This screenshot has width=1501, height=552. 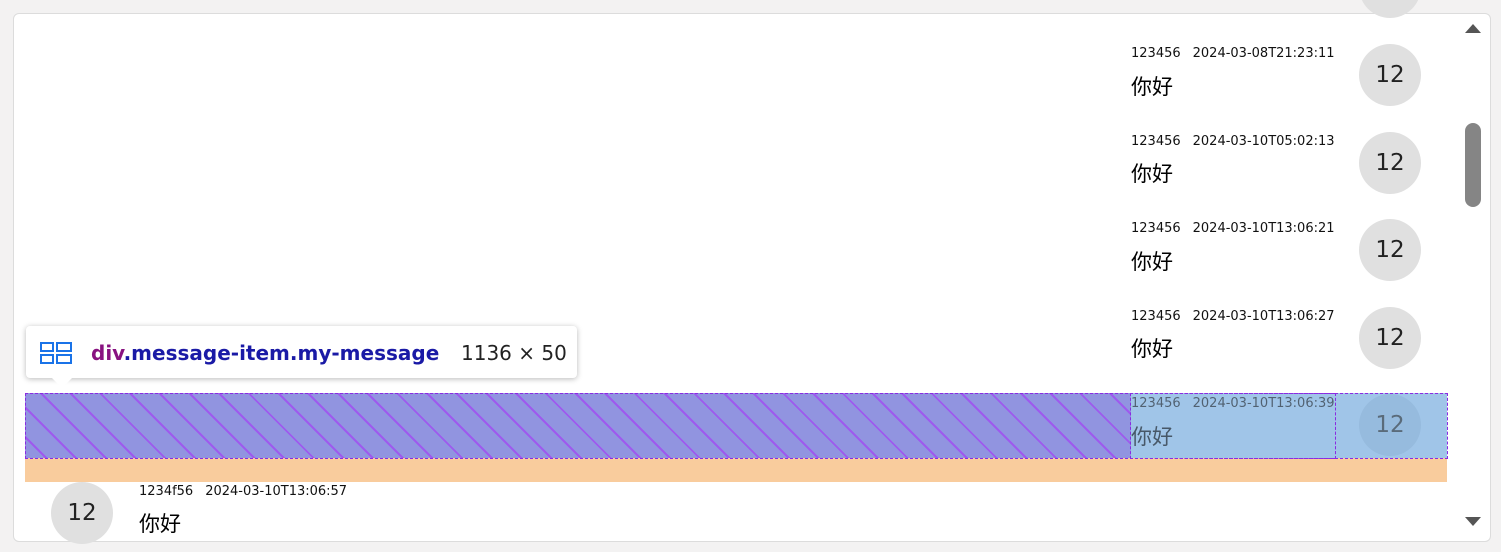 What do you see at coordinates (1263, 53) in the screenshot?
I see `message-time: 2024-03-08T21:23:11` at bounding box center [1263, 53].